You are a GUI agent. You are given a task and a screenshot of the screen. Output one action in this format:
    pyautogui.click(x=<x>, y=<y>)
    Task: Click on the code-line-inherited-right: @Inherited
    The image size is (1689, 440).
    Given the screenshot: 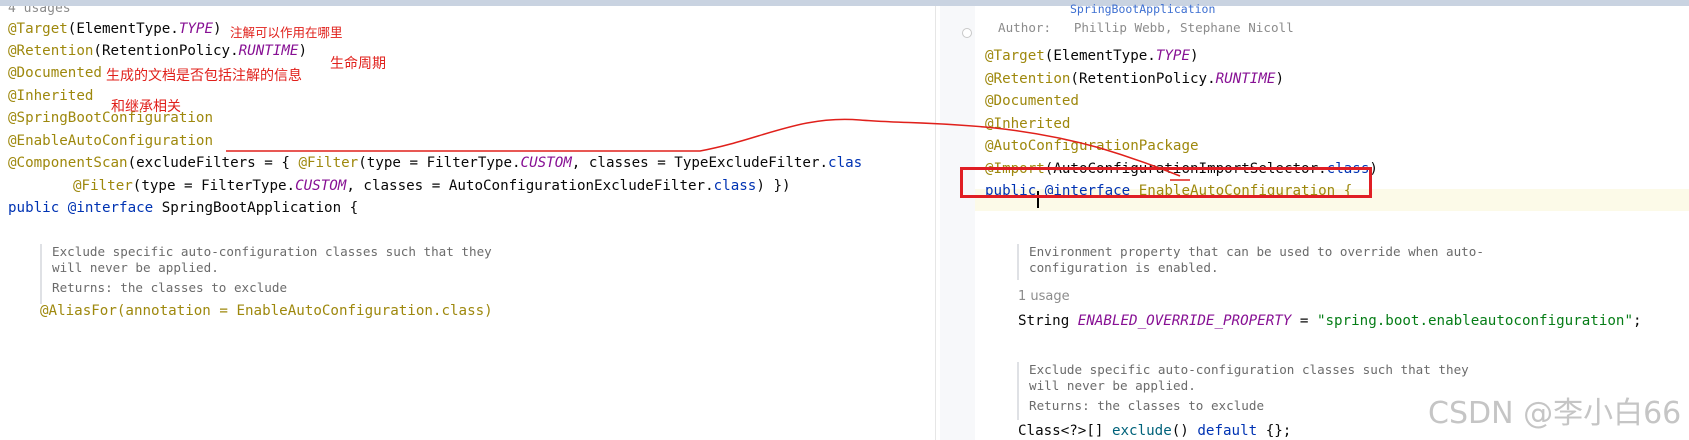 What is the action you would take?
    pyautogui.click(x=1028, y=124)
    